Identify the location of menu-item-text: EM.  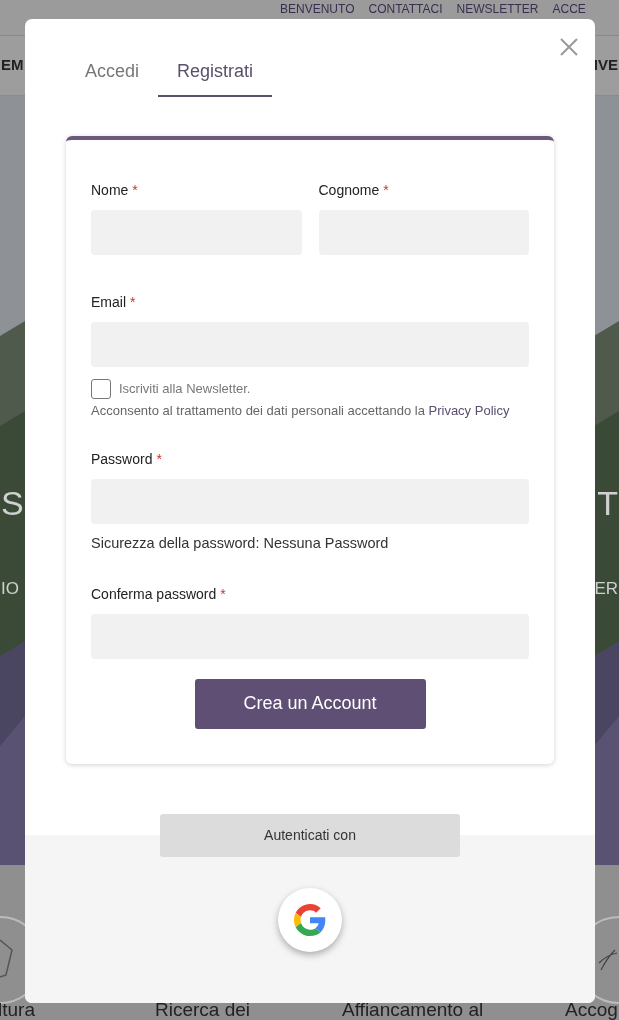
(12, 65).